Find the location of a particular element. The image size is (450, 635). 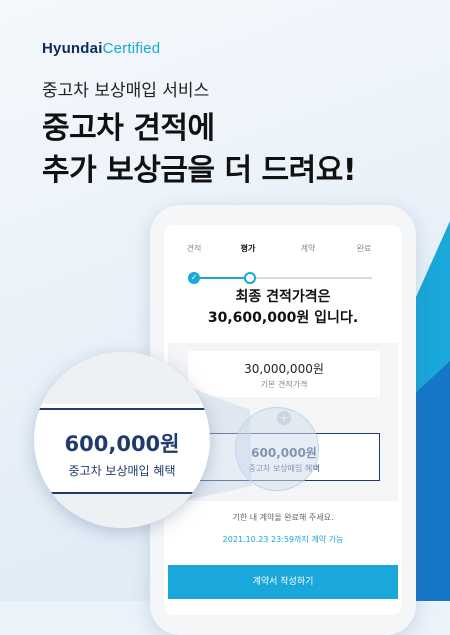

step-complete: 완료 is located at coordinates (364, 248).